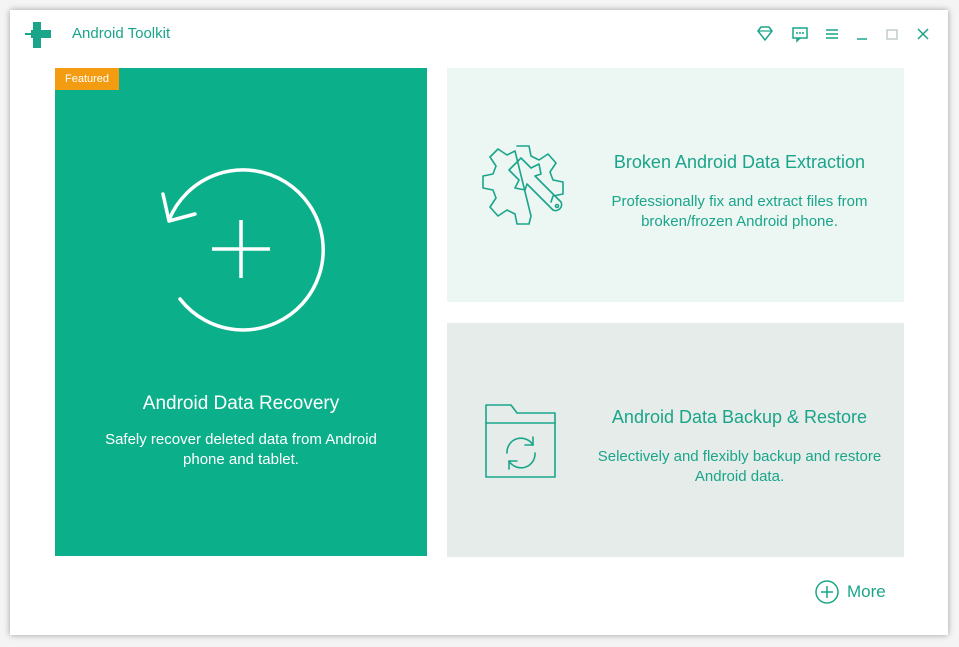  What do you see at coordinates (827, 592) in the screenshot?
I see `plus-circle-icon` at bounding box center [827, 592].